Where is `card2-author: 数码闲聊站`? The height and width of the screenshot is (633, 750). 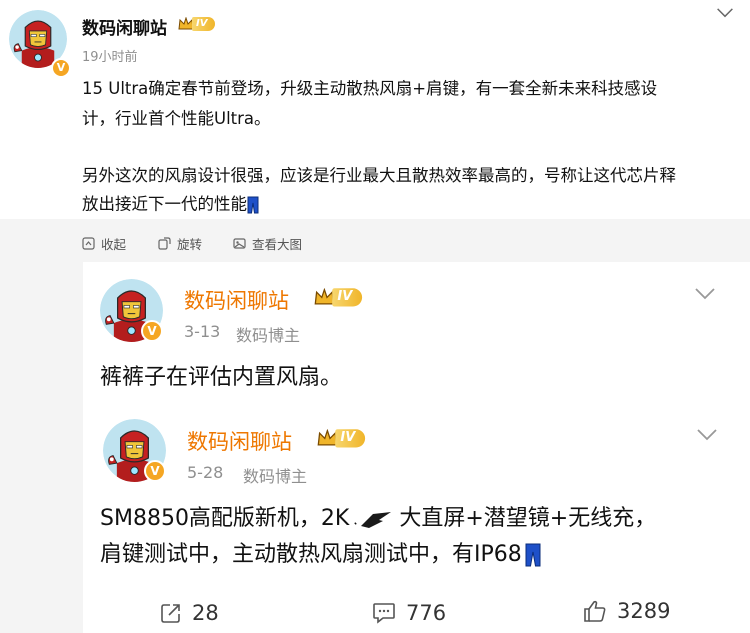 card2-author: 数码闲聊站 is located at coordinates (239, 441).